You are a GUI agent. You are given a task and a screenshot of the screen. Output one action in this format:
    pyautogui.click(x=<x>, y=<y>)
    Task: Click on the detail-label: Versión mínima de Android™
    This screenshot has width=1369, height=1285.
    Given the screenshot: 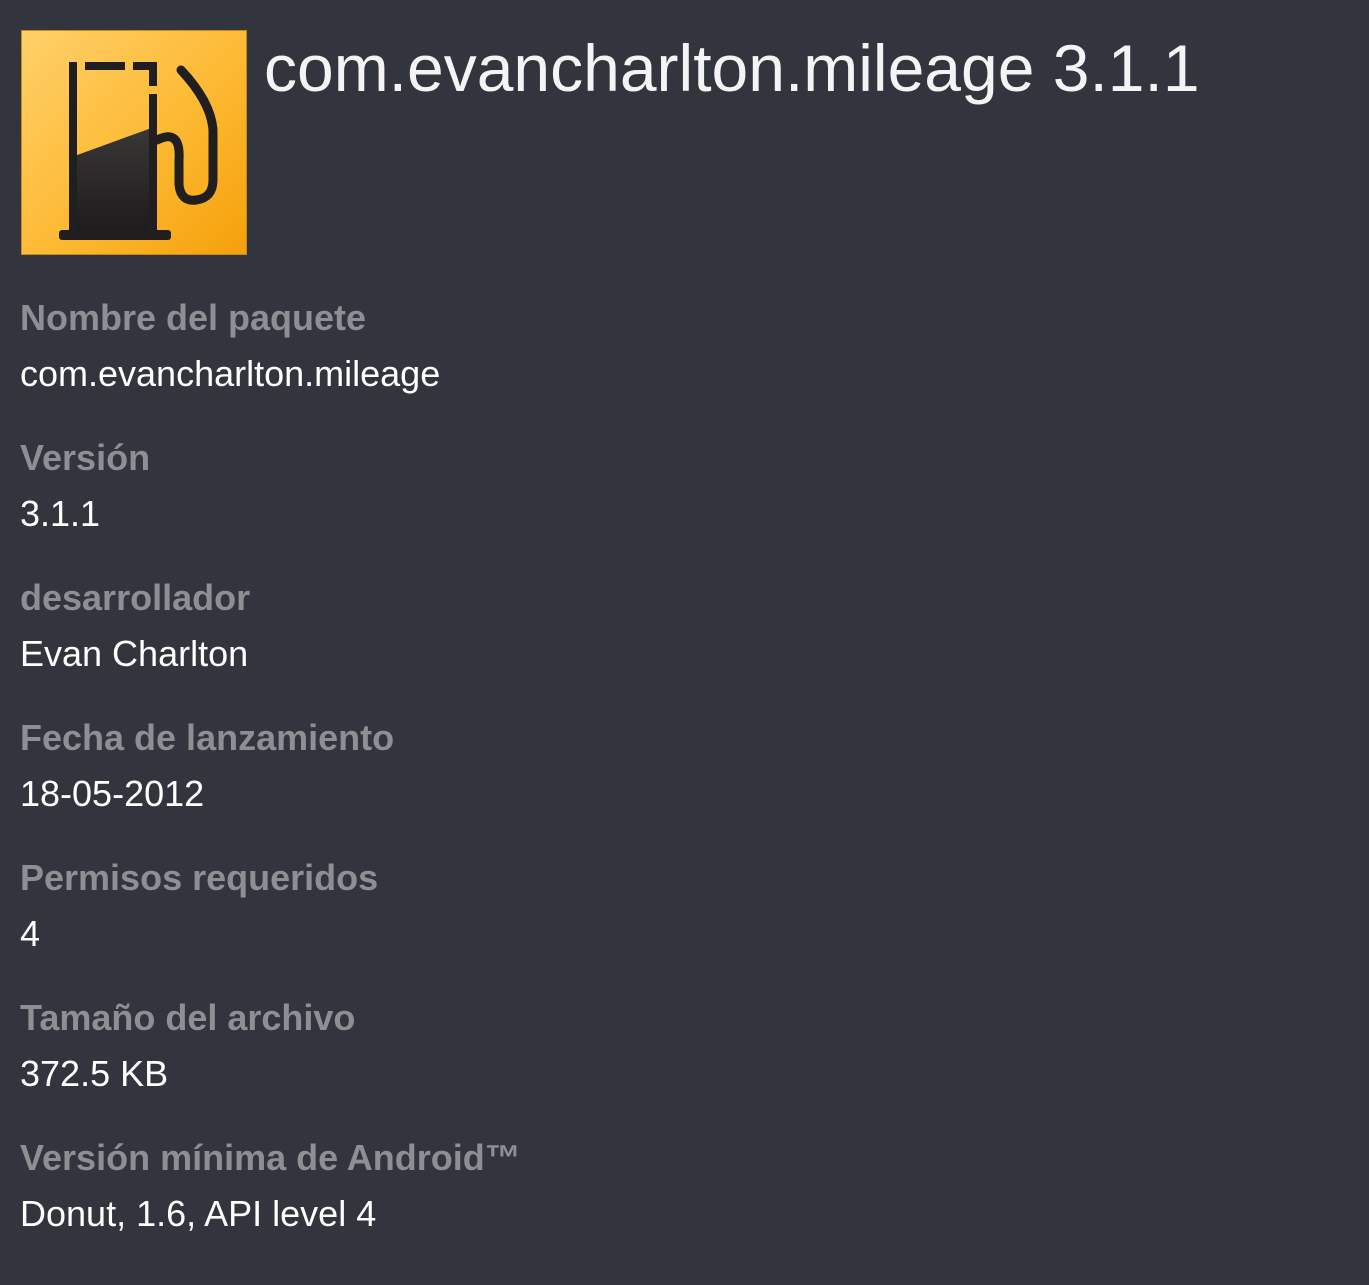 What is the action you would take?
    pyautogui.click(x=270, y=1157)
    